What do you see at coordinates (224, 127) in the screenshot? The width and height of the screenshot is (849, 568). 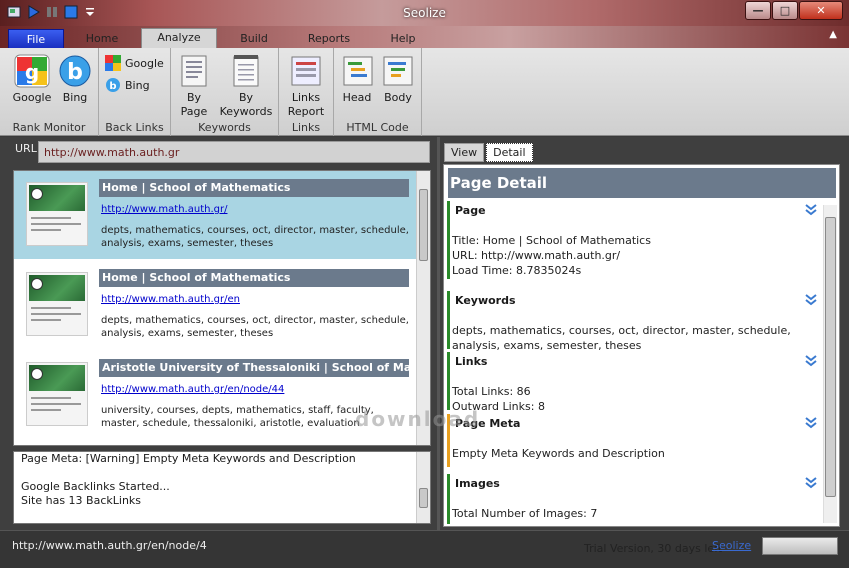 I see `group-label-keywords: Keywords` at bounding box center [224, 127].